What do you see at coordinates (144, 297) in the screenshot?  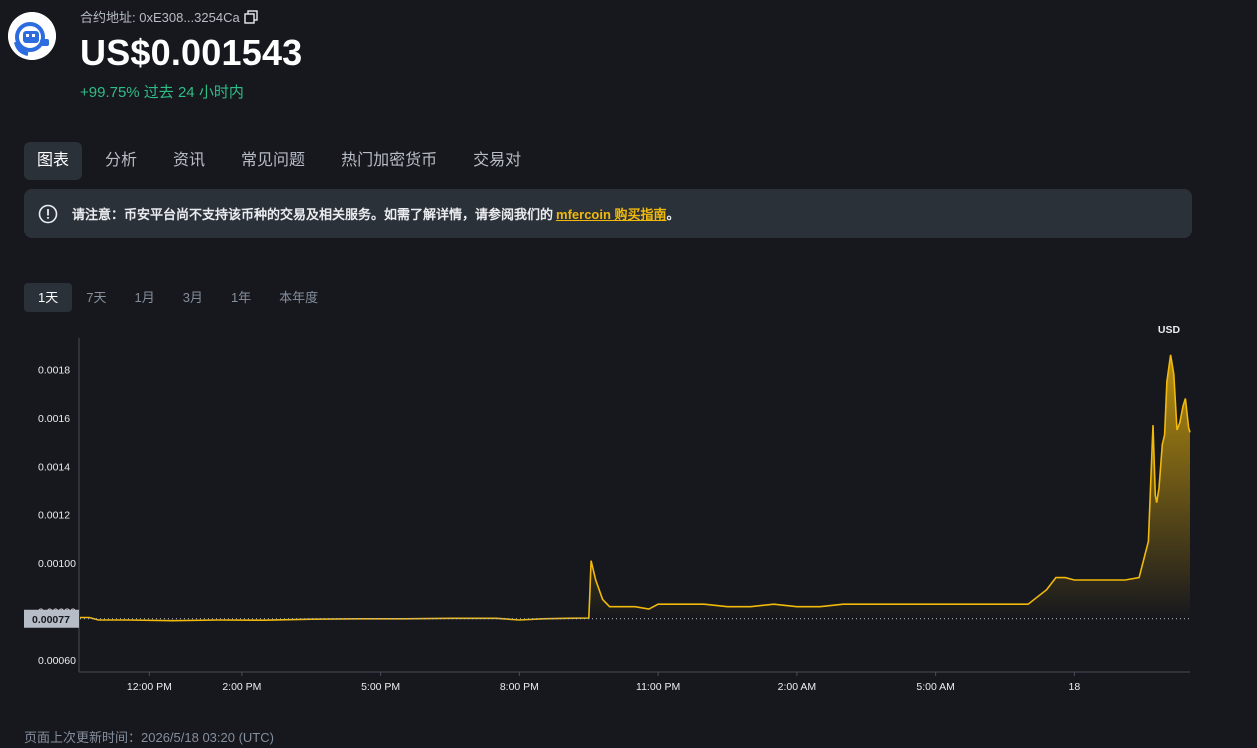 I see `range-1m: 1月` at bounding box center [144, 297].